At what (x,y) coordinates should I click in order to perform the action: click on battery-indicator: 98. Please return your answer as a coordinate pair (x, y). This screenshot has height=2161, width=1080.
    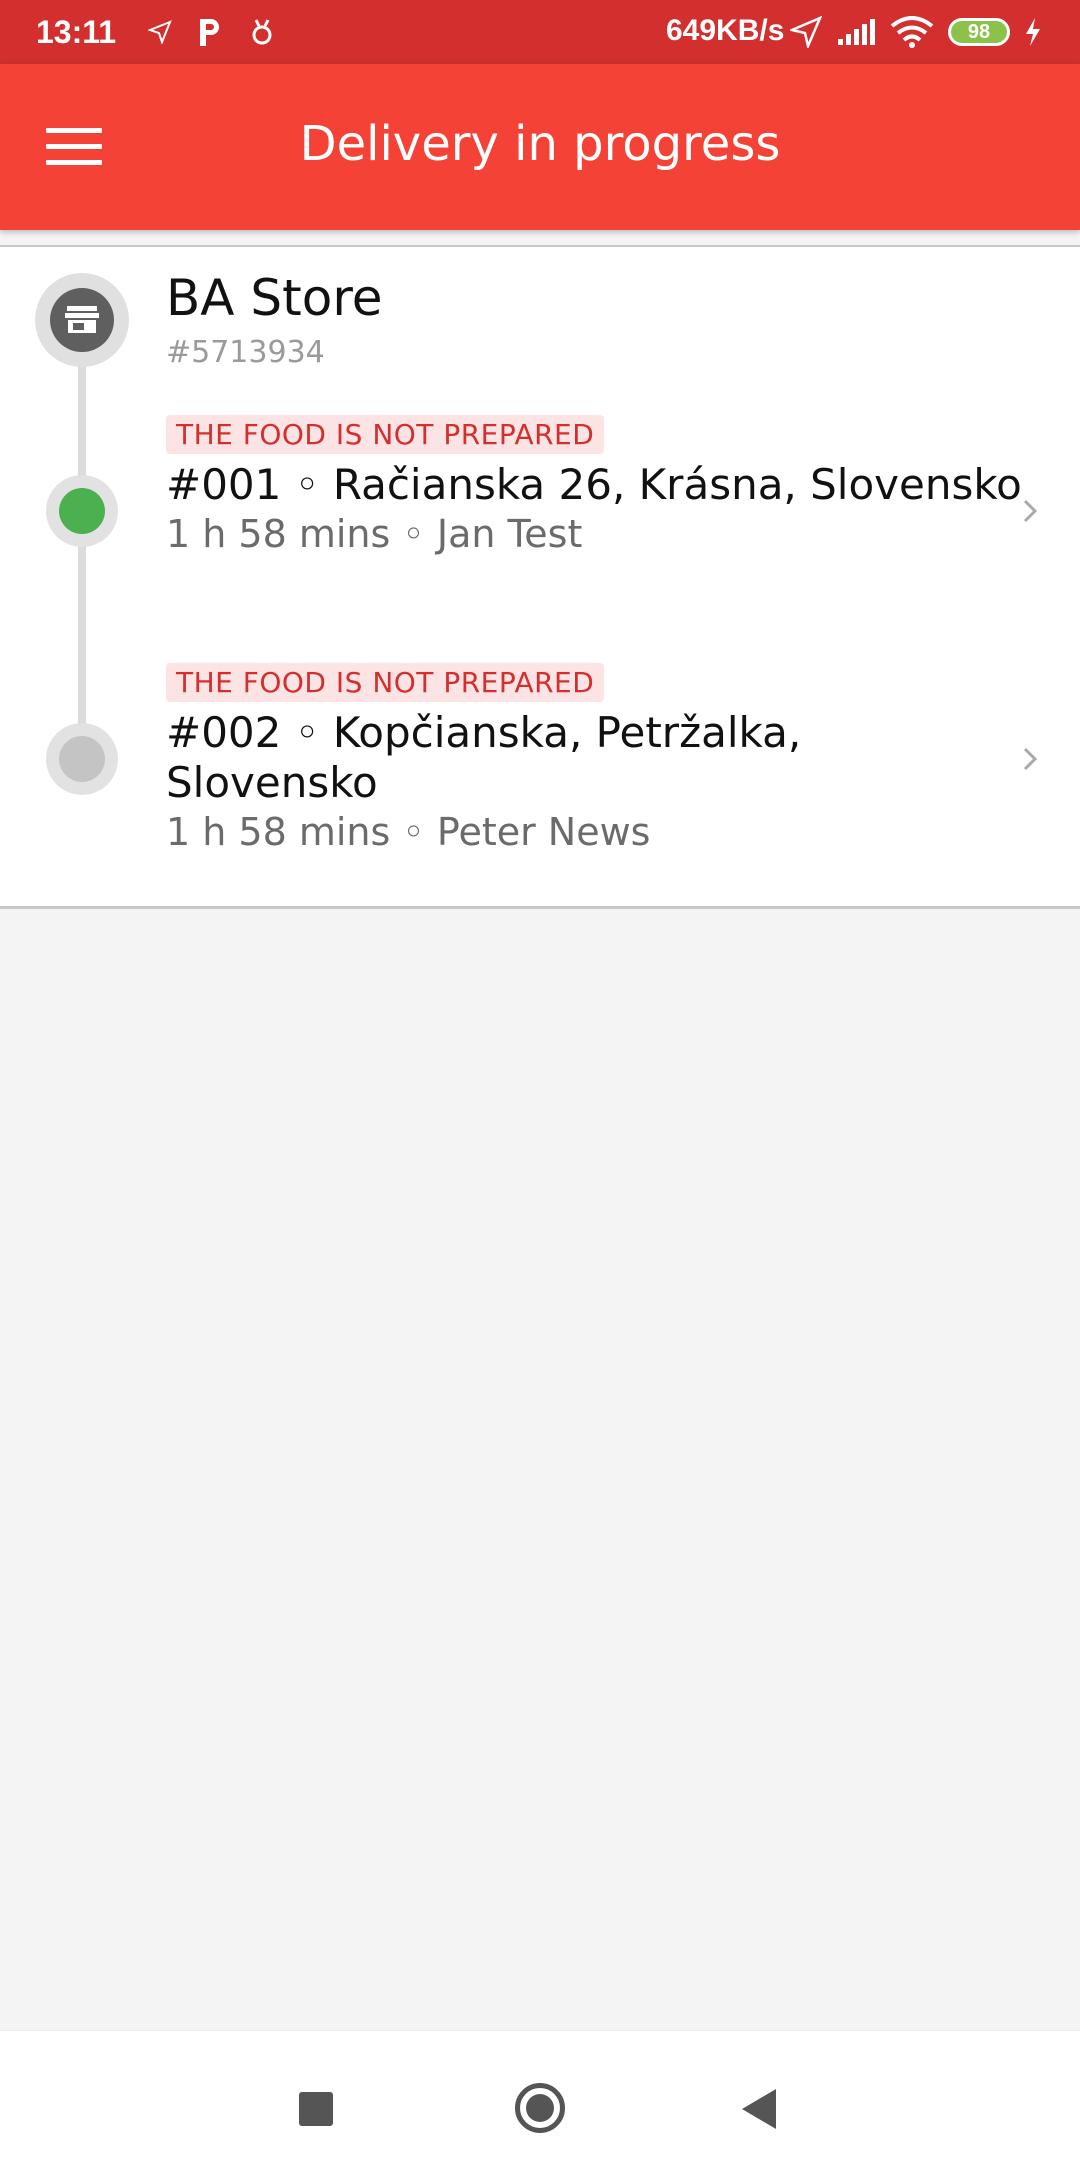
    Looking at the image, I should click on (979, 32).